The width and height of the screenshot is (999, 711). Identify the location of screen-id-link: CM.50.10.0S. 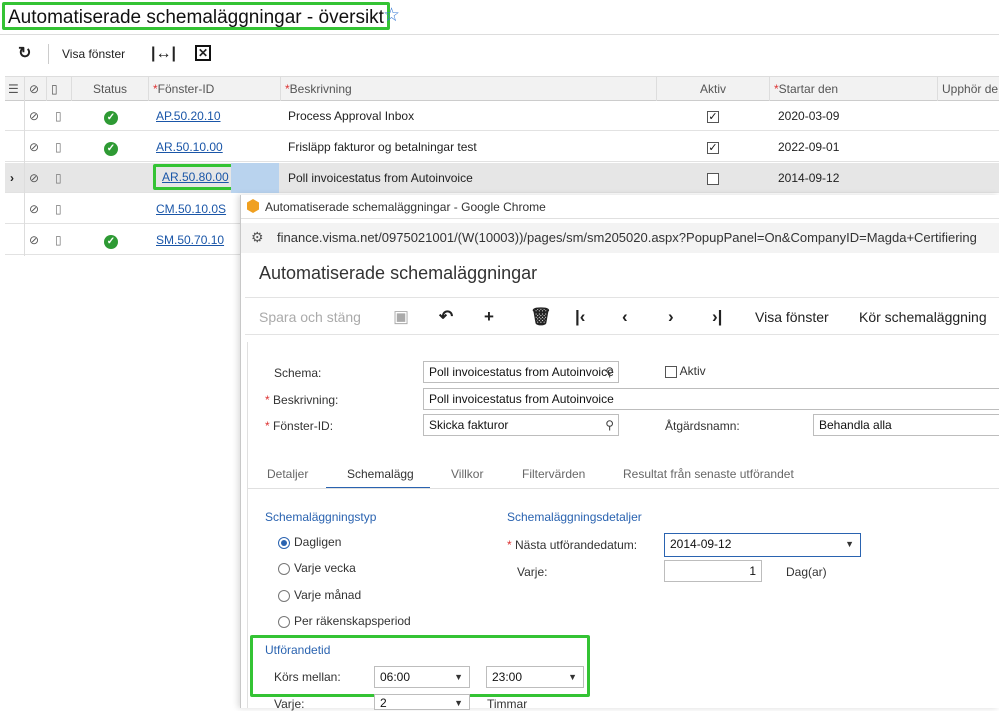
(191, 209).